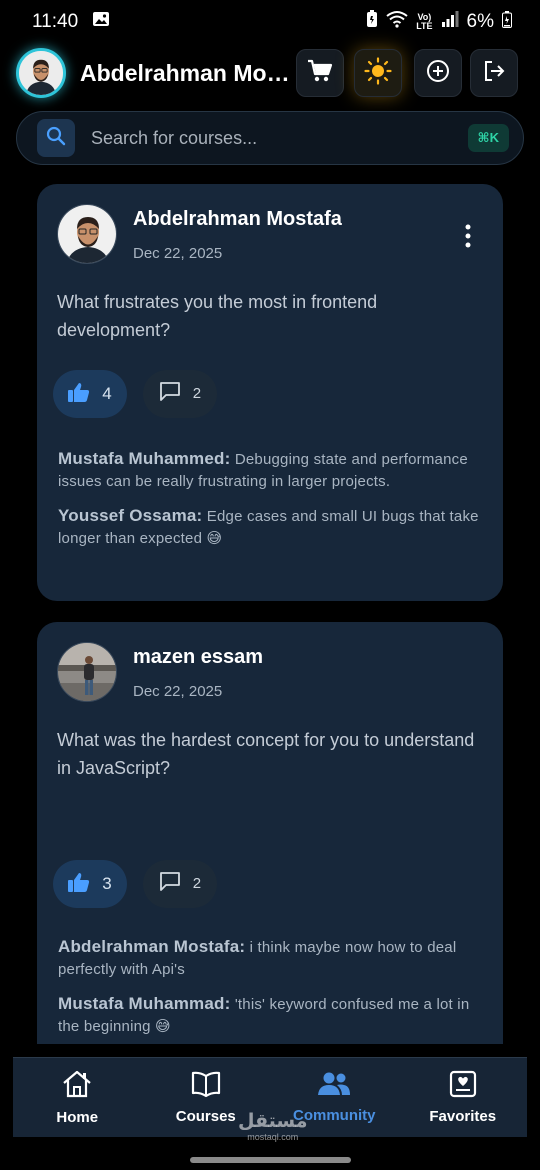 This screenshot has width=540, height=1170. Describe the element at coordinates (273, 1137) in the screenshot. I see `watermark-latin: mostaql.com` at that location.